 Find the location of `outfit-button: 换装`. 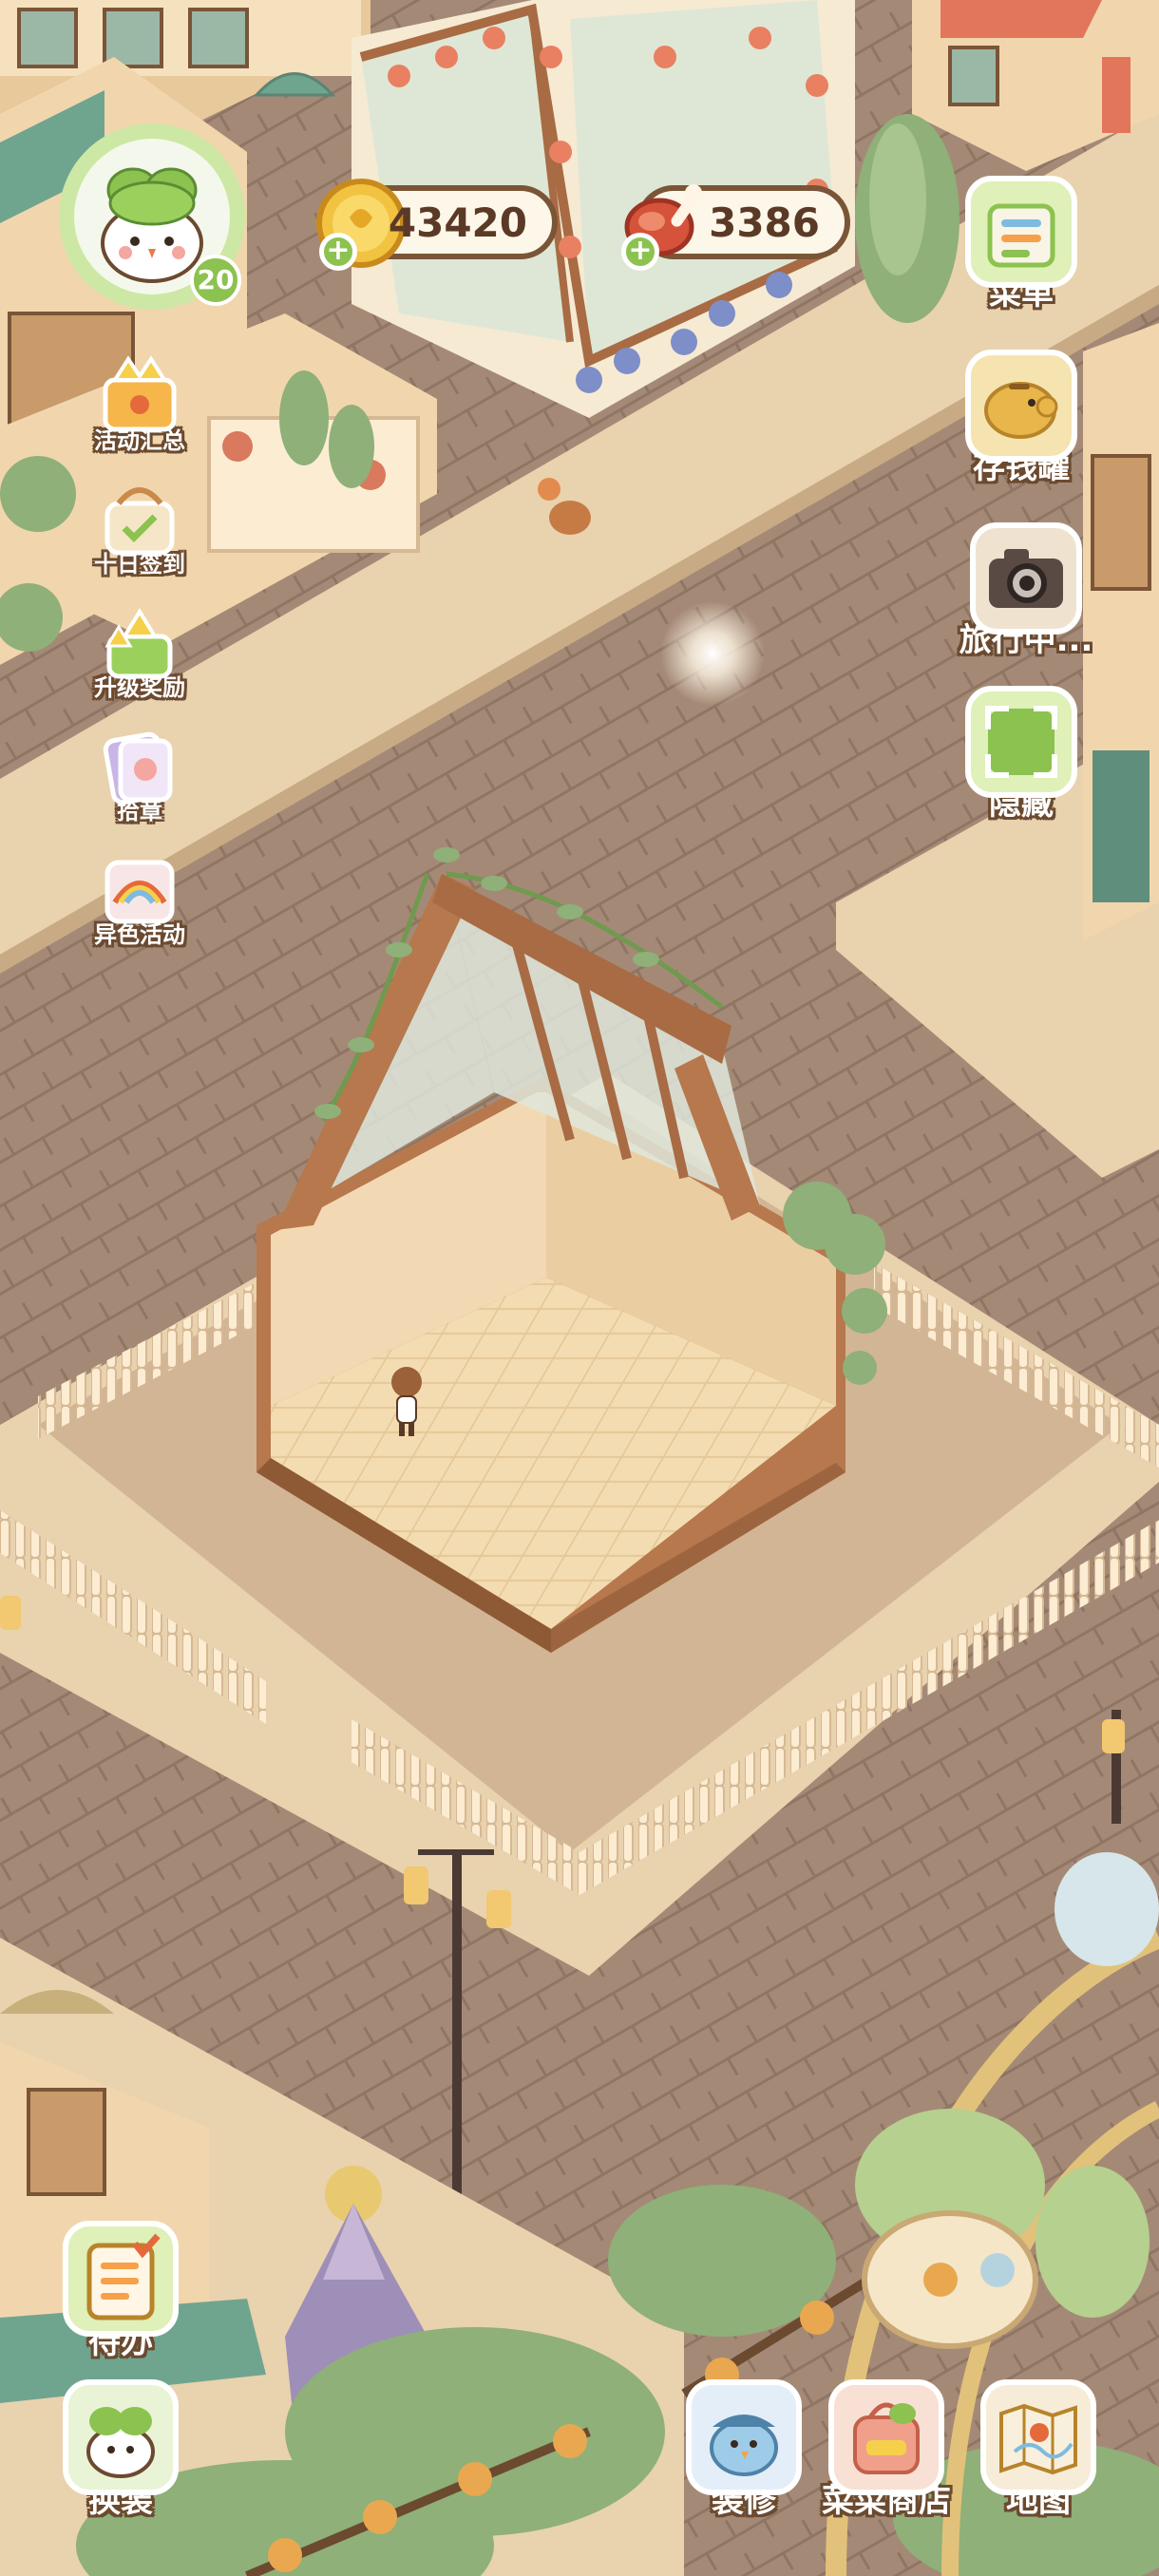

outfit-button: 换装 is located at coordinates (120, 2450).